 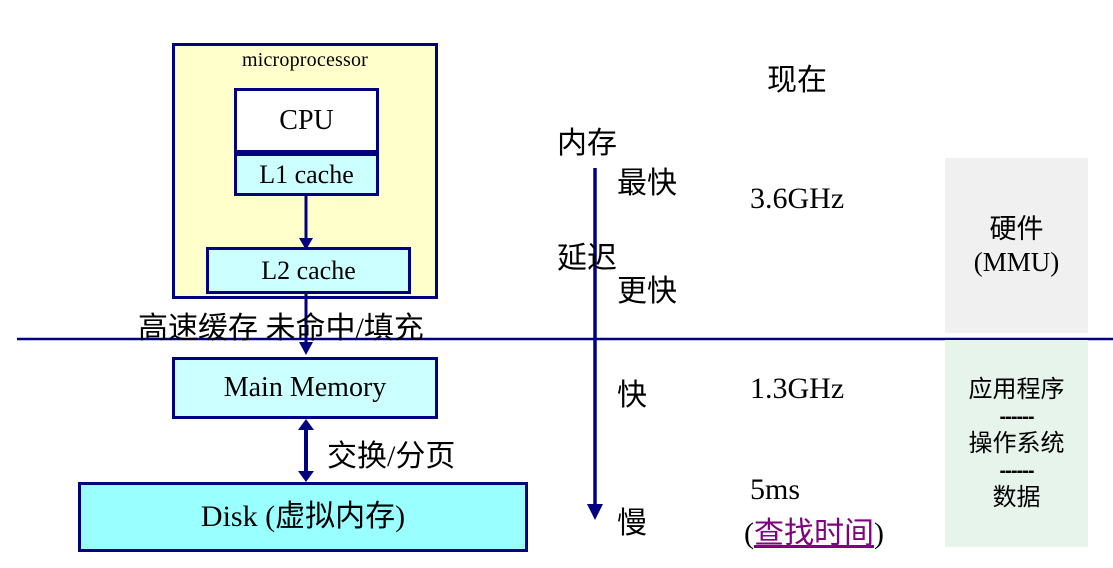 I want to click on swap-paging-label: 交换/分页, so click(x=391, y=456).